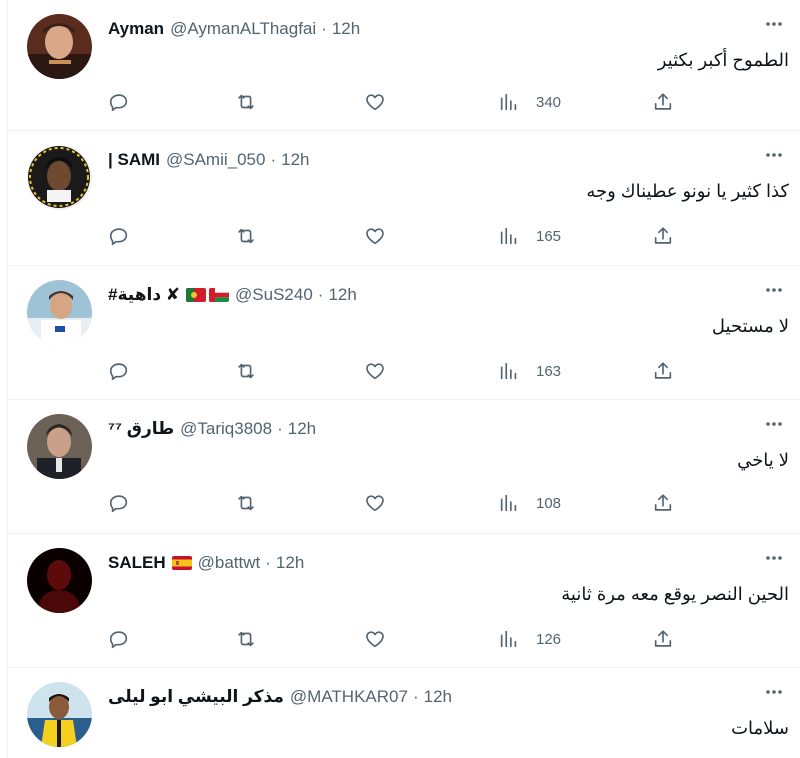  I want to click on tweet-text: لا مستحيل, so click(750, 326).